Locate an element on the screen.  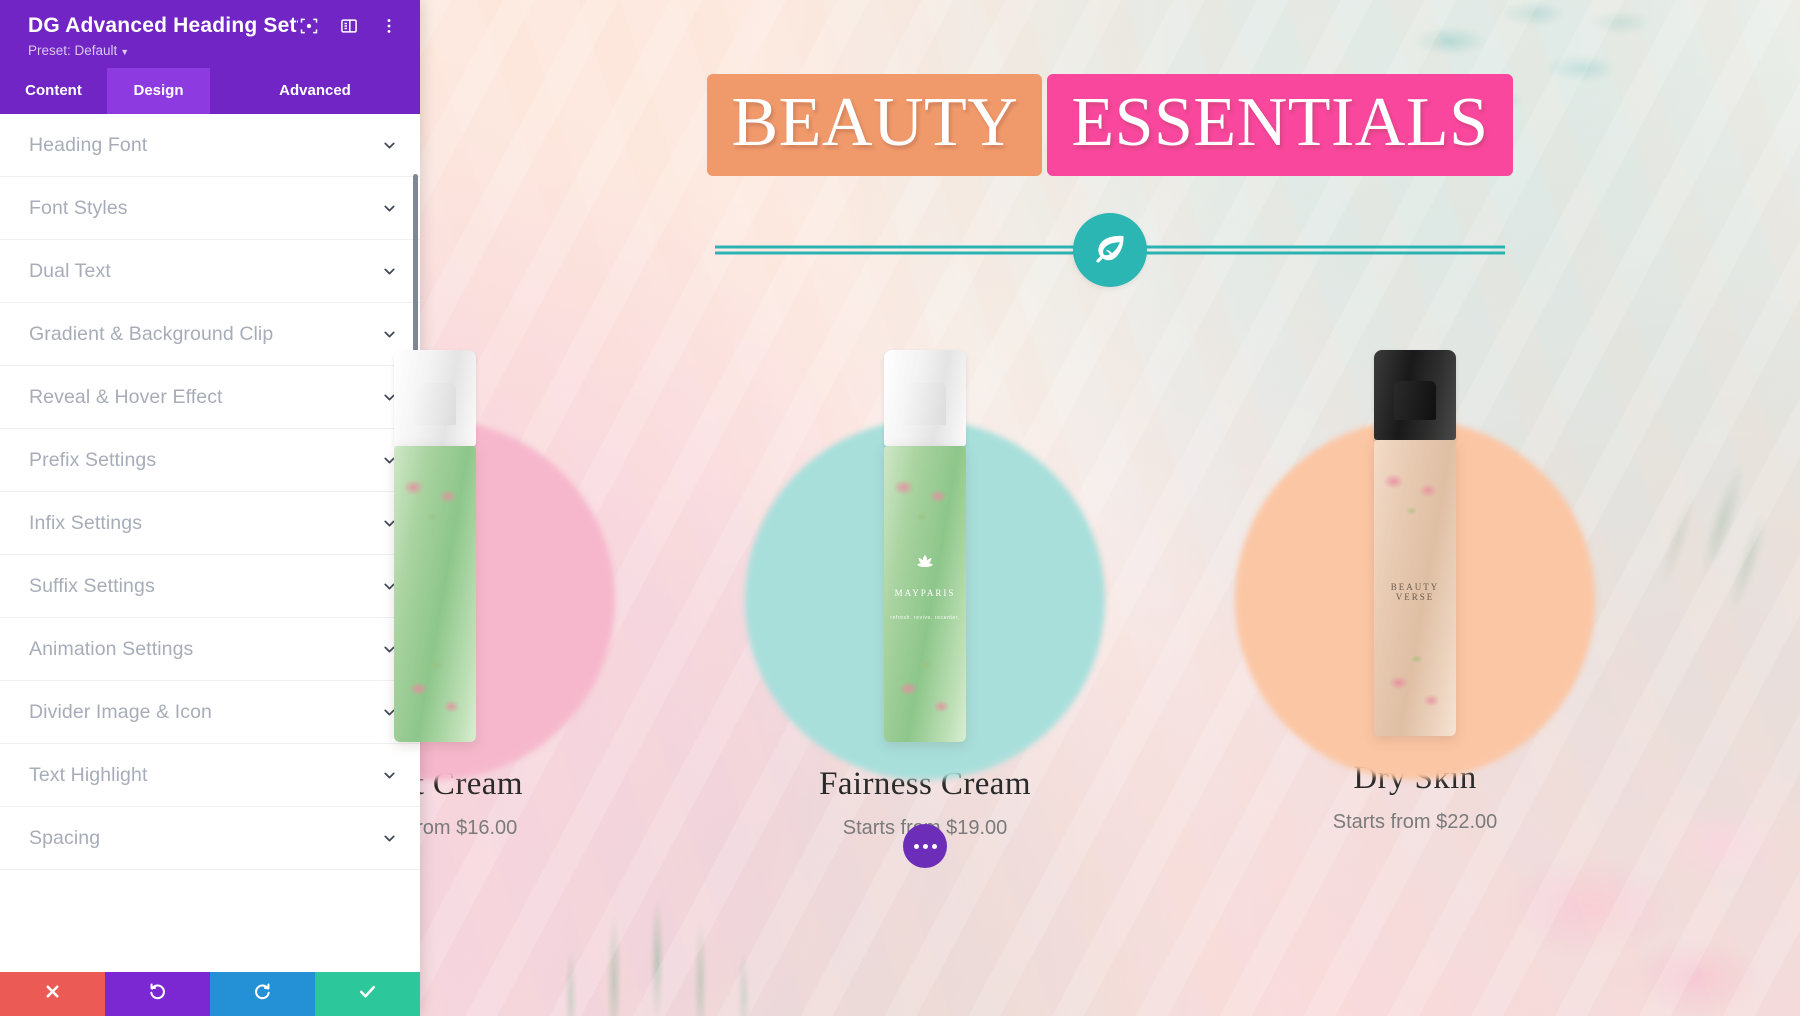
bottle-body: BEAUTY VERSE is located at coordinates (1415, 588).